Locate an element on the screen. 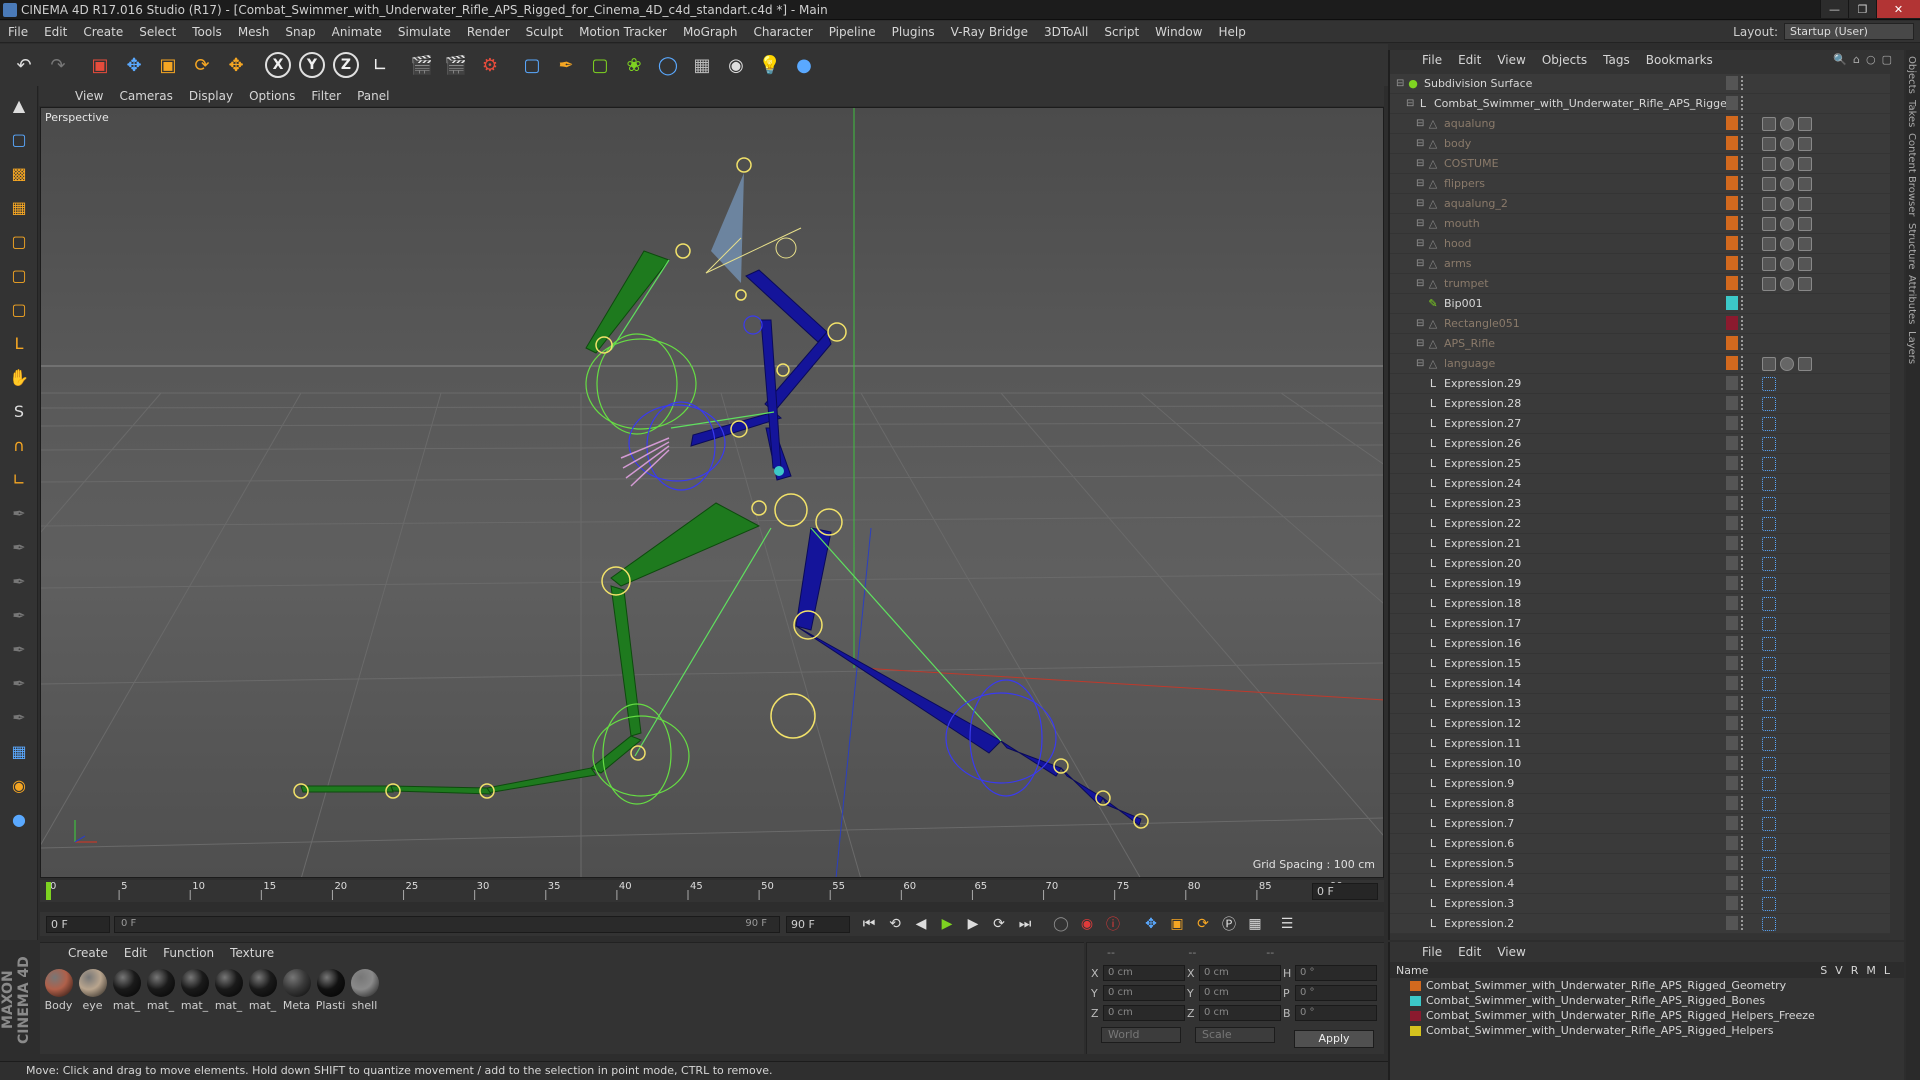 This screenshot has width=1920, height=1080. redo-icon: ↷ is located at coordinates (58, 65).